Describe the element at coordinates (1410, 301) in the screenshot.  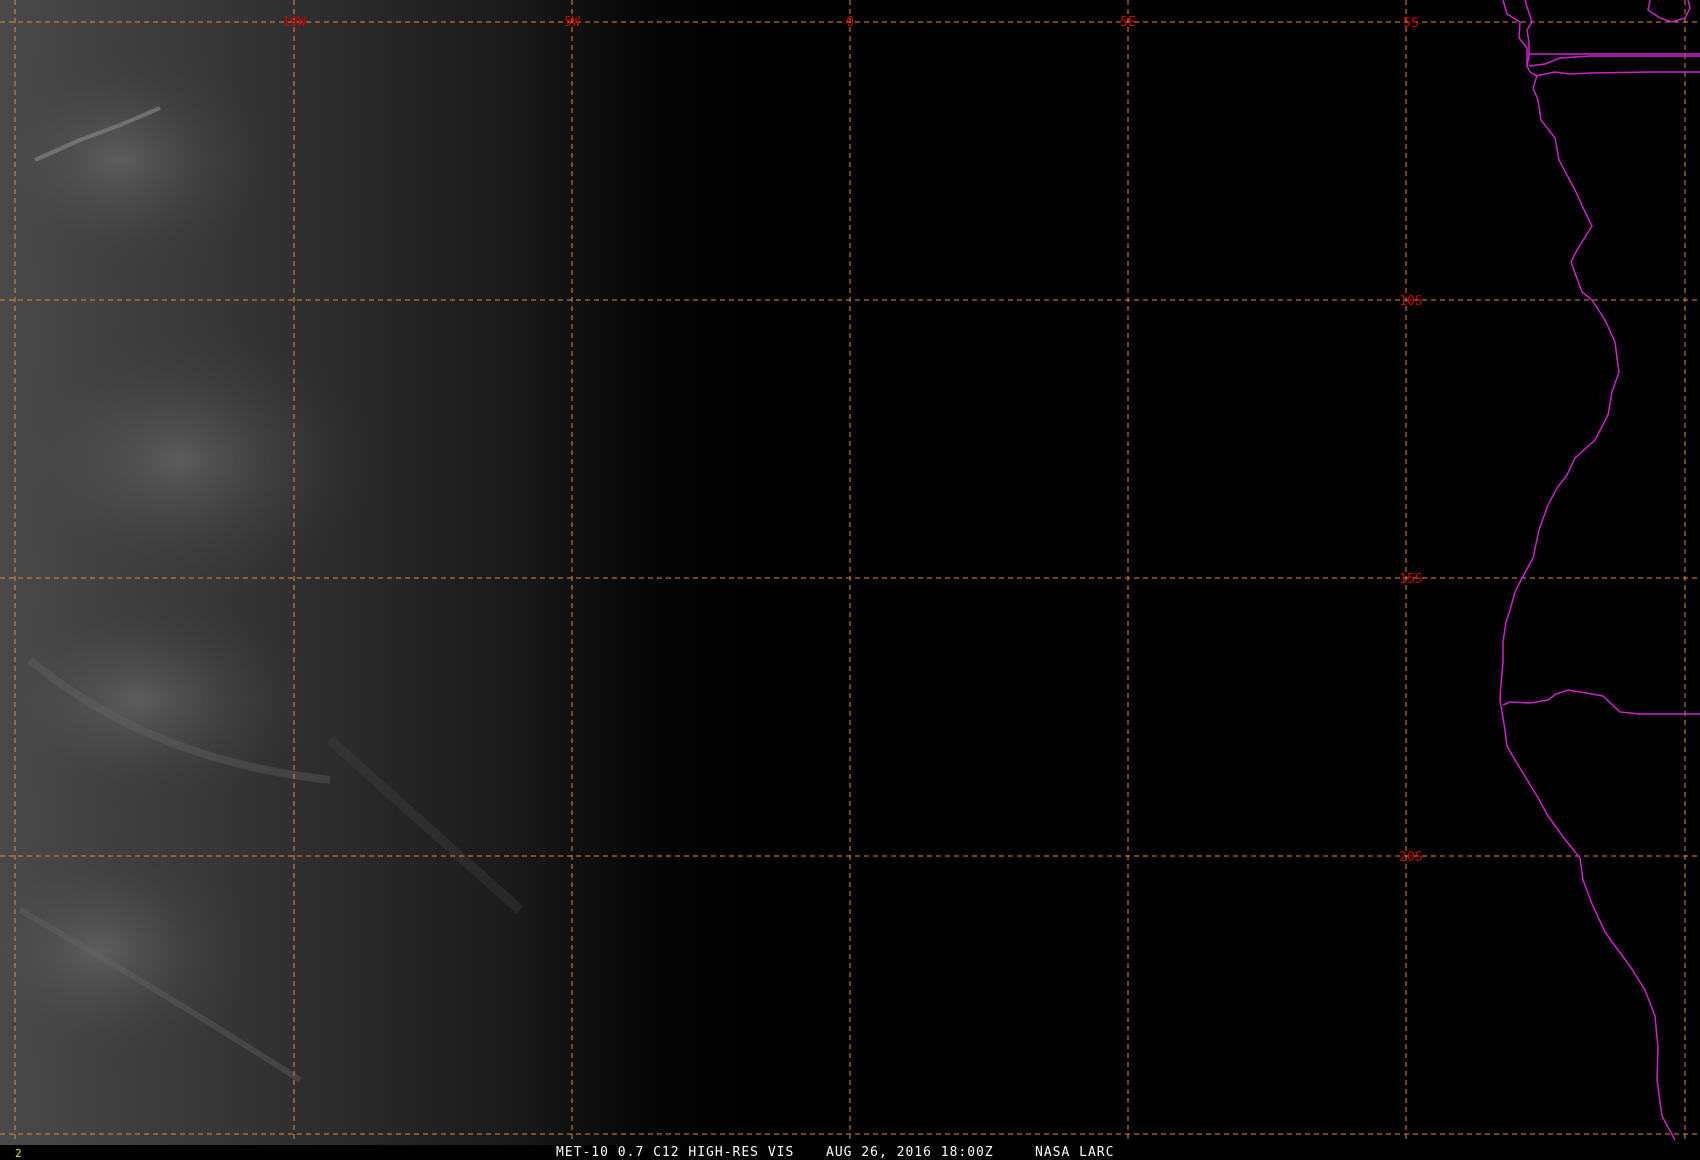
I see `latitude-label: 10S` at that location.